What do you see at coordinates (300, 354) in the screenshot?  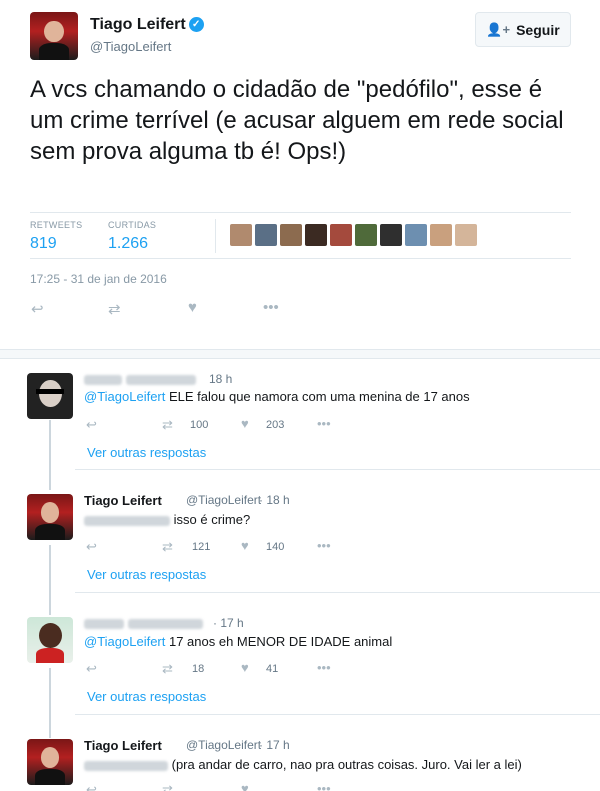 I see `section-divider` at bounding box center [300, 354].